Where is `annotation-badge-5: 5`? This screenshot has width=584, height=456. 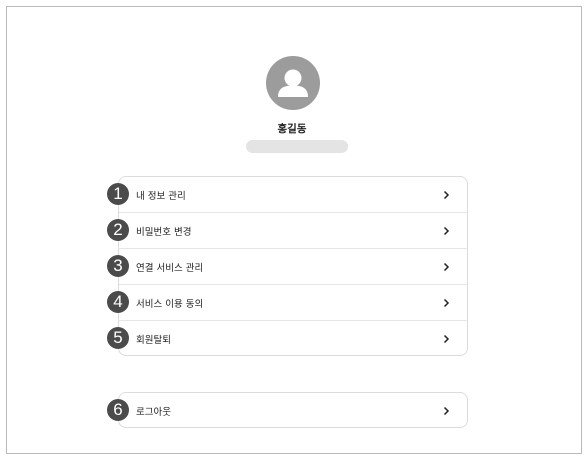
annotation-badge-5: 5 is located at coordinates (118, 338).